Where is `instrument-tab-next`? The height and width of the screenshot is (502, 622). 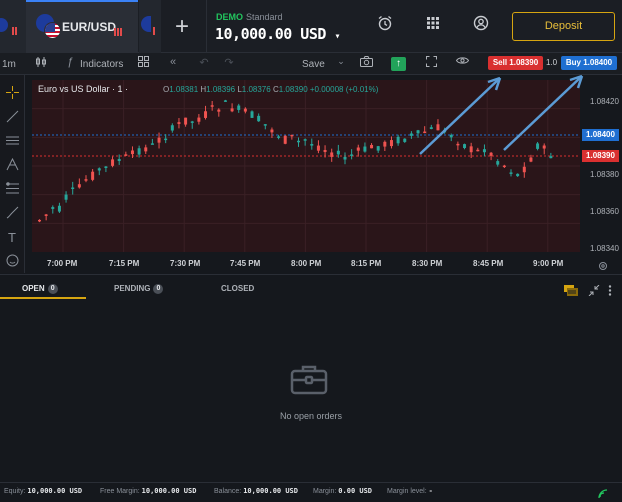
instrument-tab-next is located at coordinates (150, 26).